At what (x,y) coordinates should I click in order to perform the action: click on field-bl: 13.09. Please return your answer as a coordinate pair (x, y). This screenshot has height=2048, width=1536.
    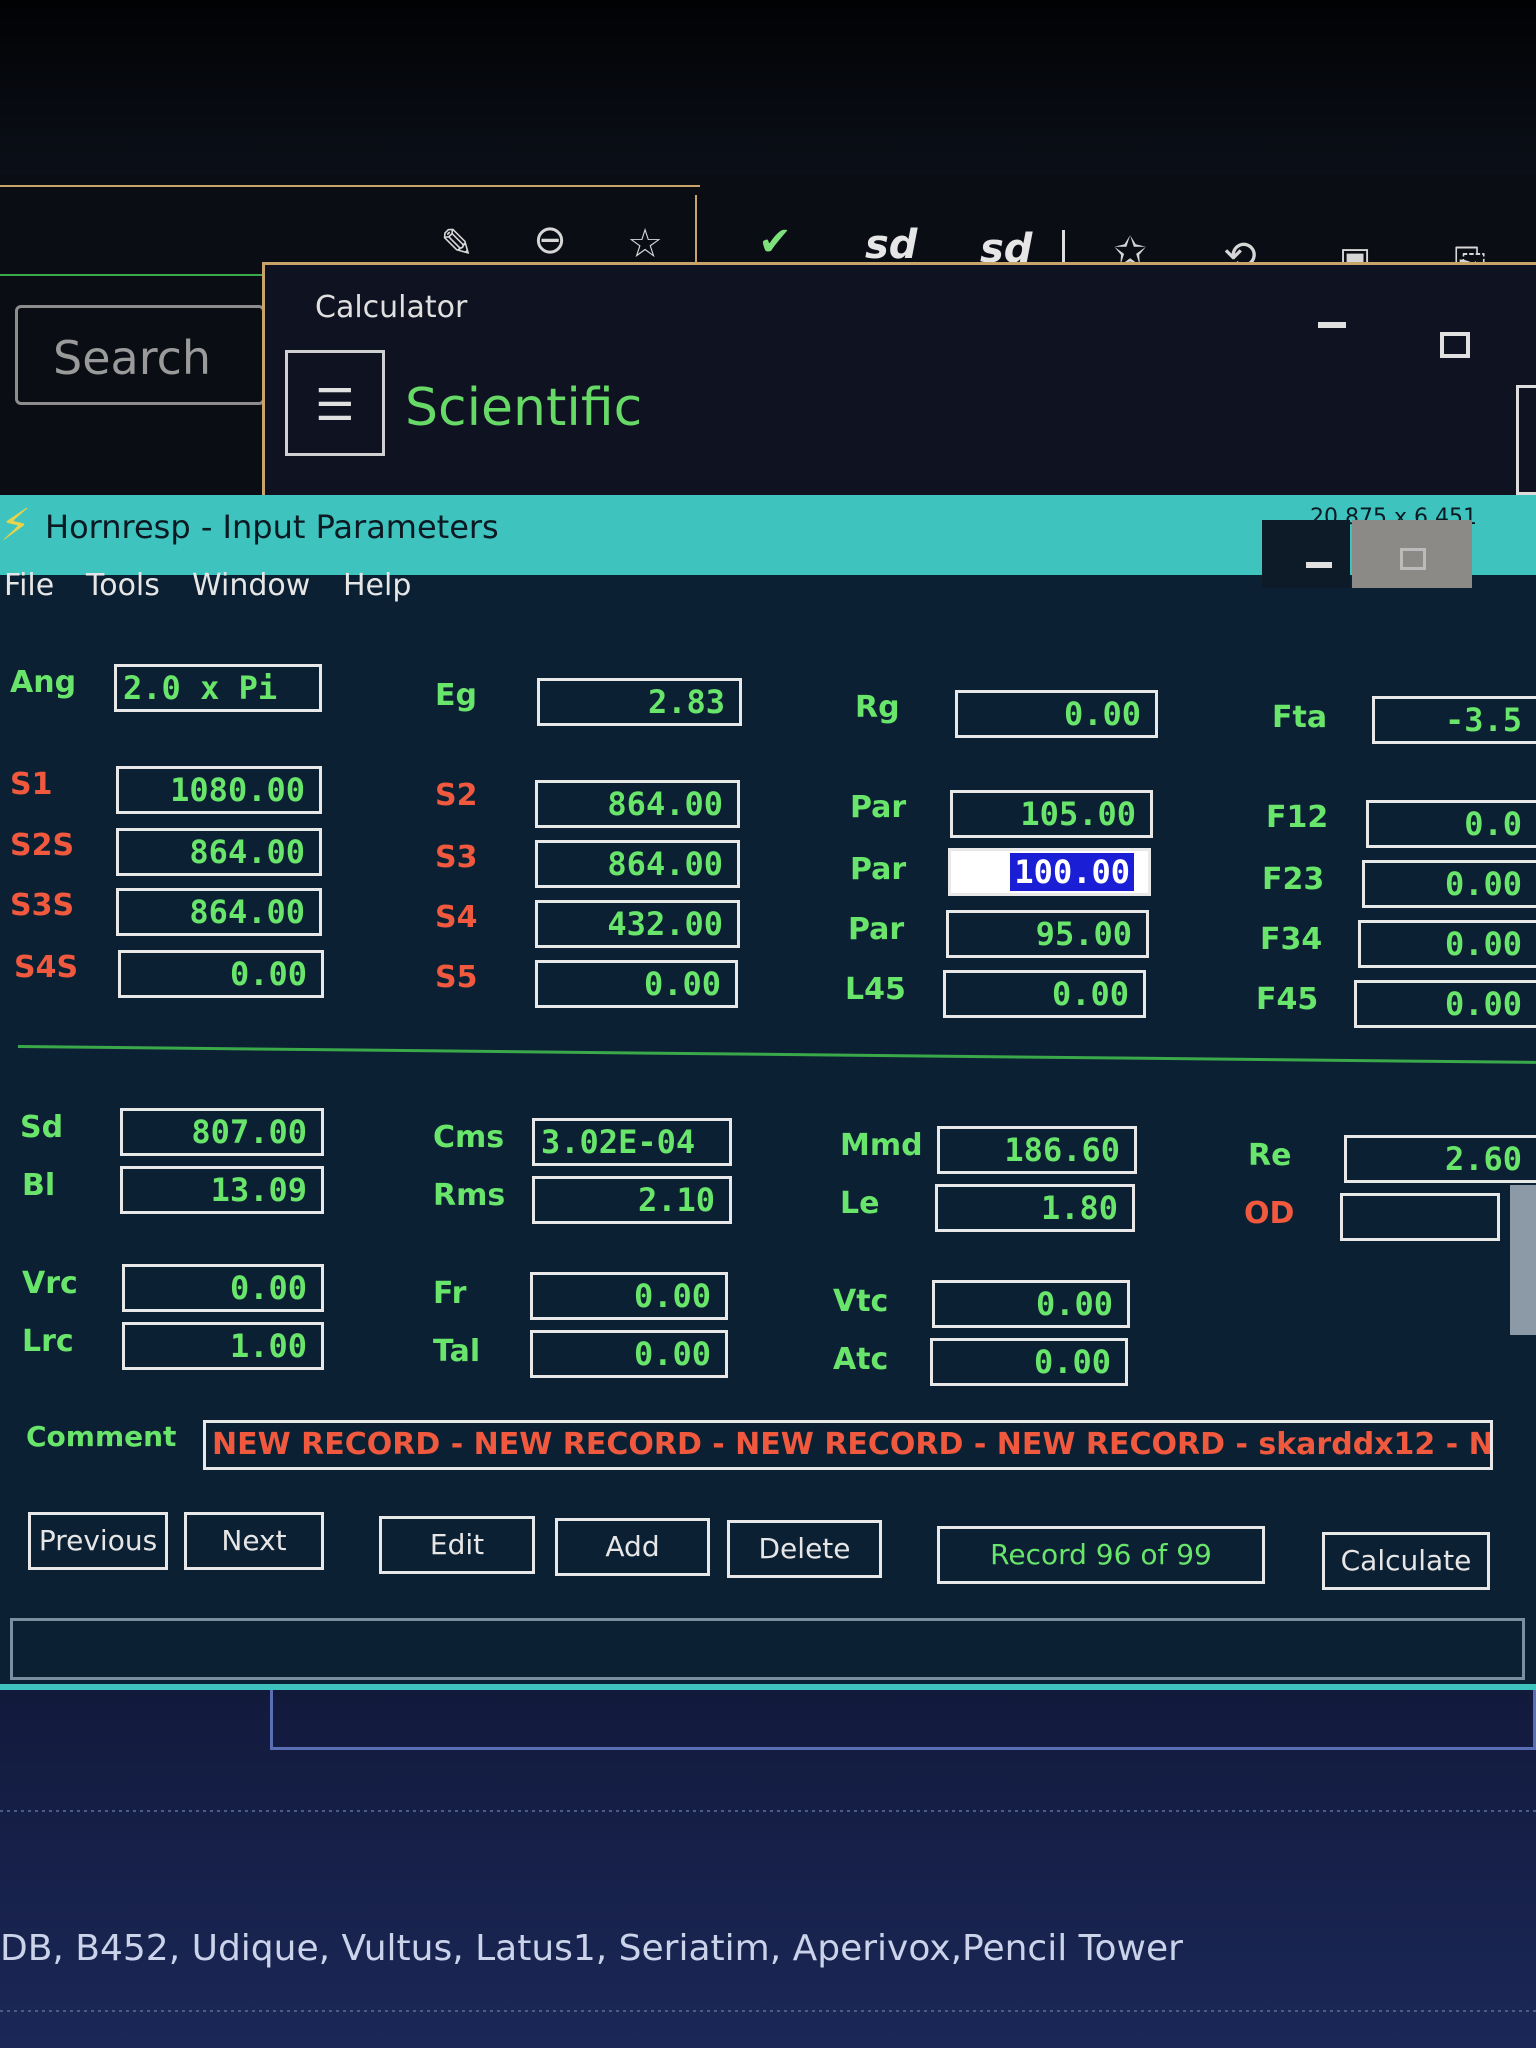
    Looking at the image, I should click on (222, 1190).